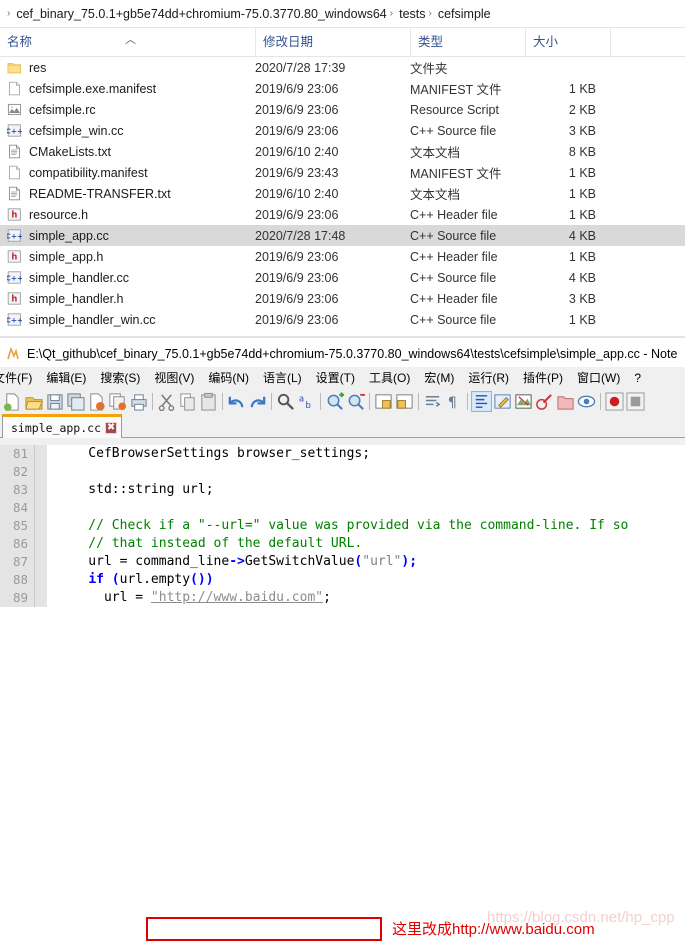  I want to click on find-icon, so click(285, 401).